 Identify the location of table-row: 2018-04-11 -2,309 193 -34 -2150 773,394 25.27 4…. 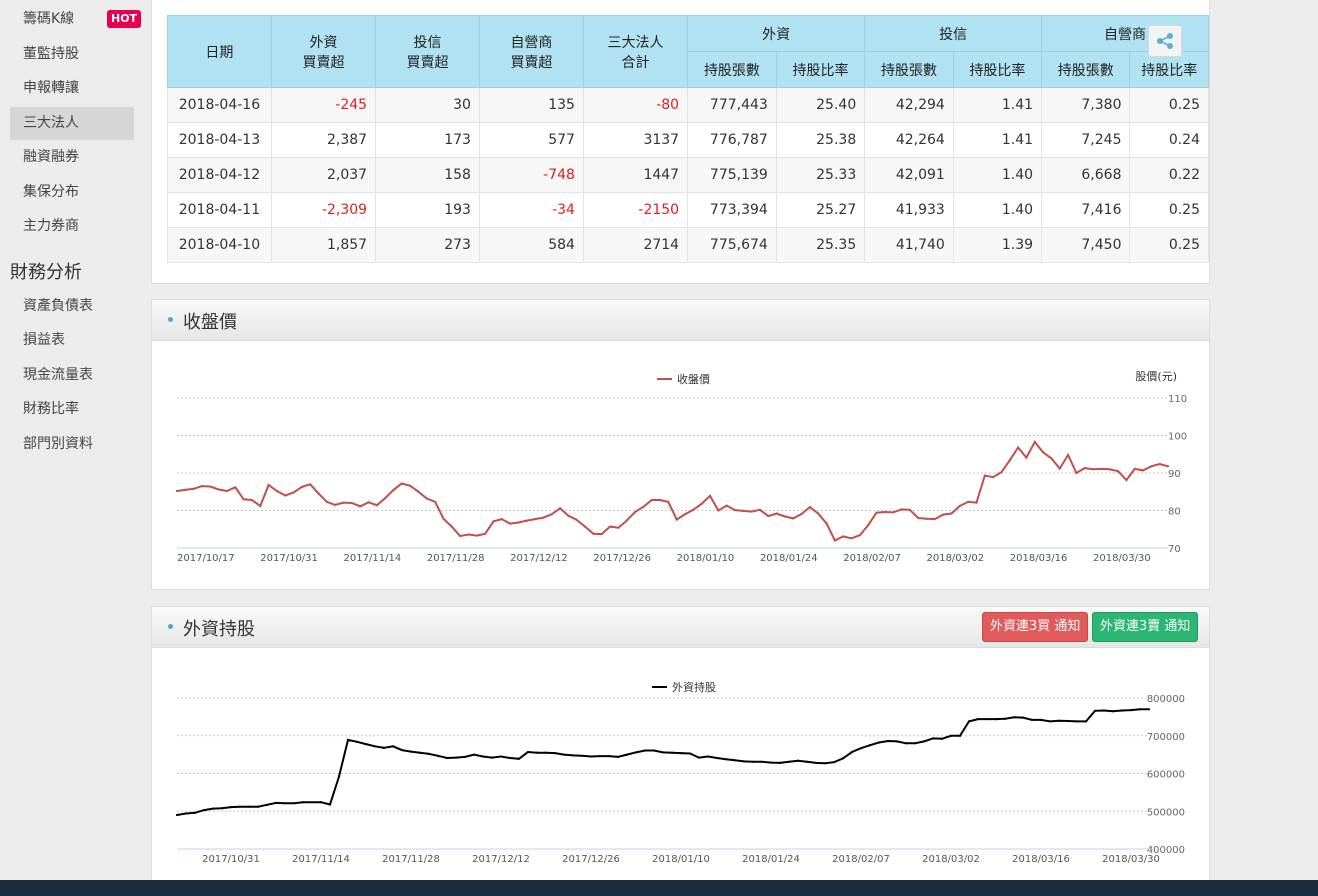
(688, 210).